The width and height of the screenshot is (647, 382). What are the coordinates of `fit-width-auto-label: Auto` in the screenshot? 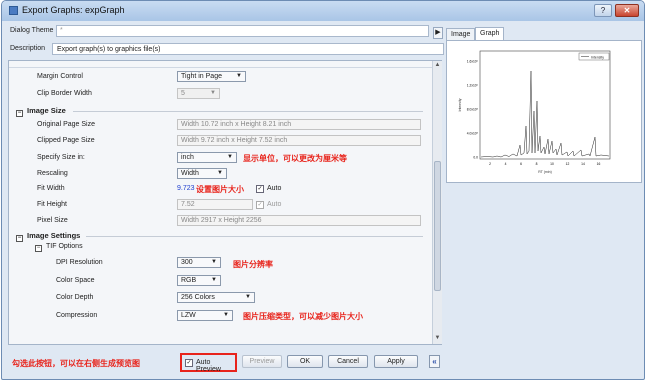 It's located at (274, 188).